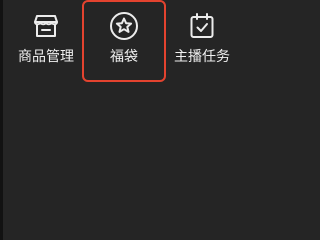 The height and width of the screenshot is (240, 320). Describe the element at coordinates (46, 57) in the screenshot. I see `product-management-label: 商品管理` at that location.